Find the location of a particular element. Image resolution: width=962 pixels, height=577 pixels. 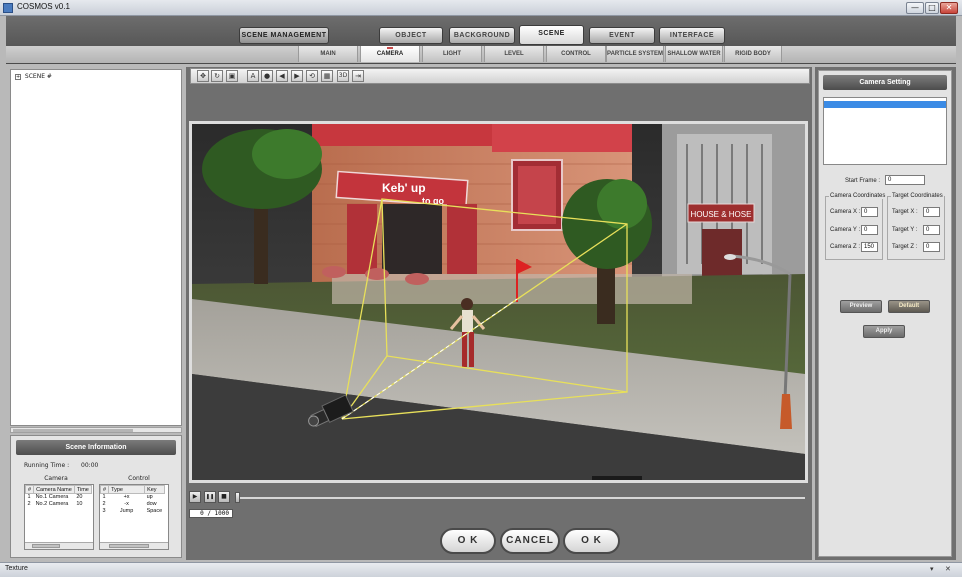

tab-interface: INTERFACE is located at coordinates (692, 35).